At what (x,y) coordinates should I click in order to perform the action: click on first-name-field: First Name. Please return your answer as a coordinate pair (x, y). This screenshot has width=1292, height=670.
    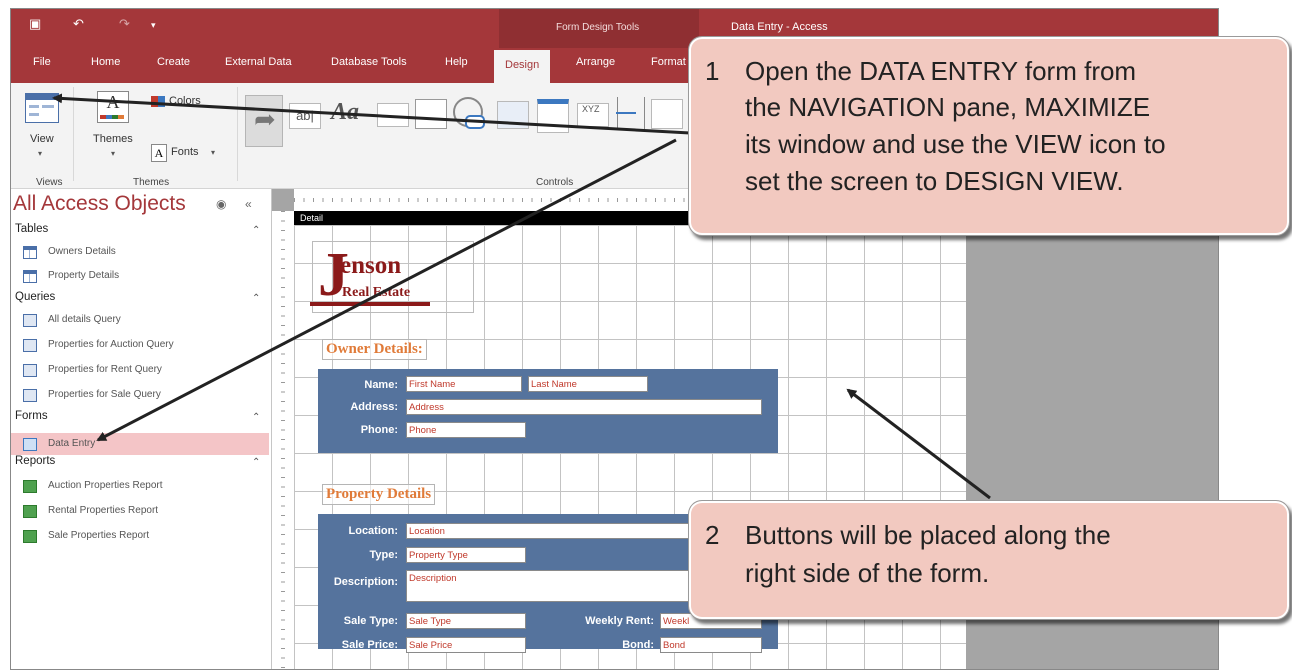
    Looking at the image, I should click on (464, 384).